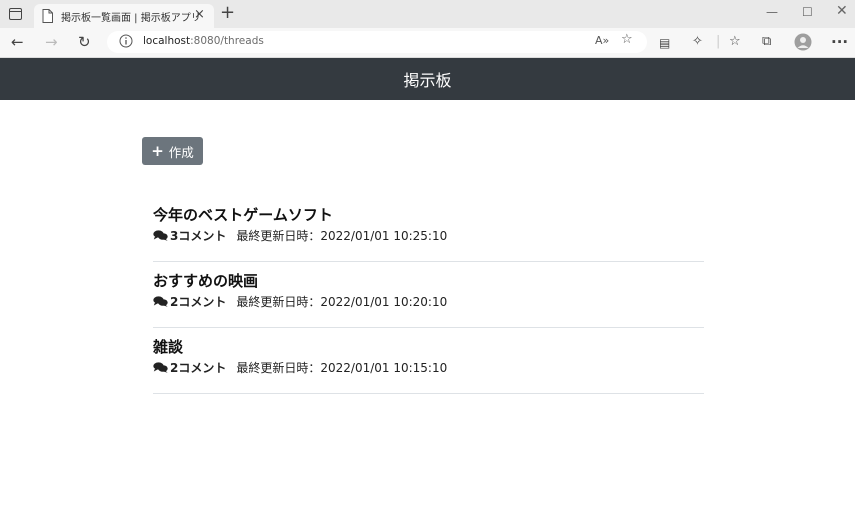 This screenshot has height=525, width=855. I want to click on info-icon, so click(126, 41).